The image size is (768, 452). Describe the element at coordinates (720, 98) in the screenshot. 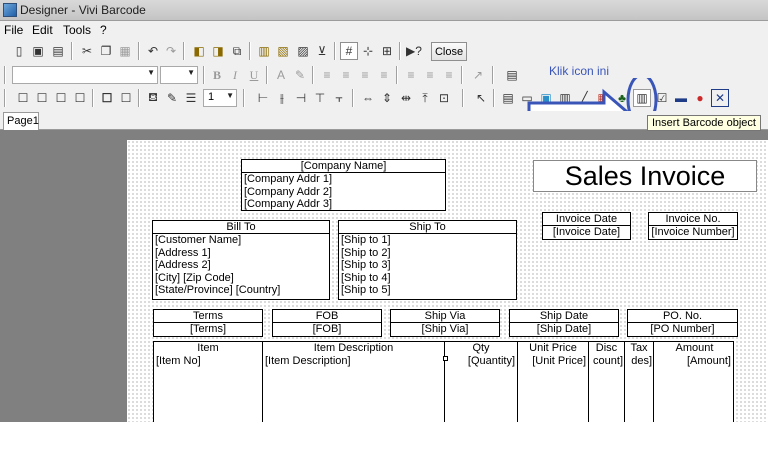

I see `delete-object-icon: ✕` at that location.